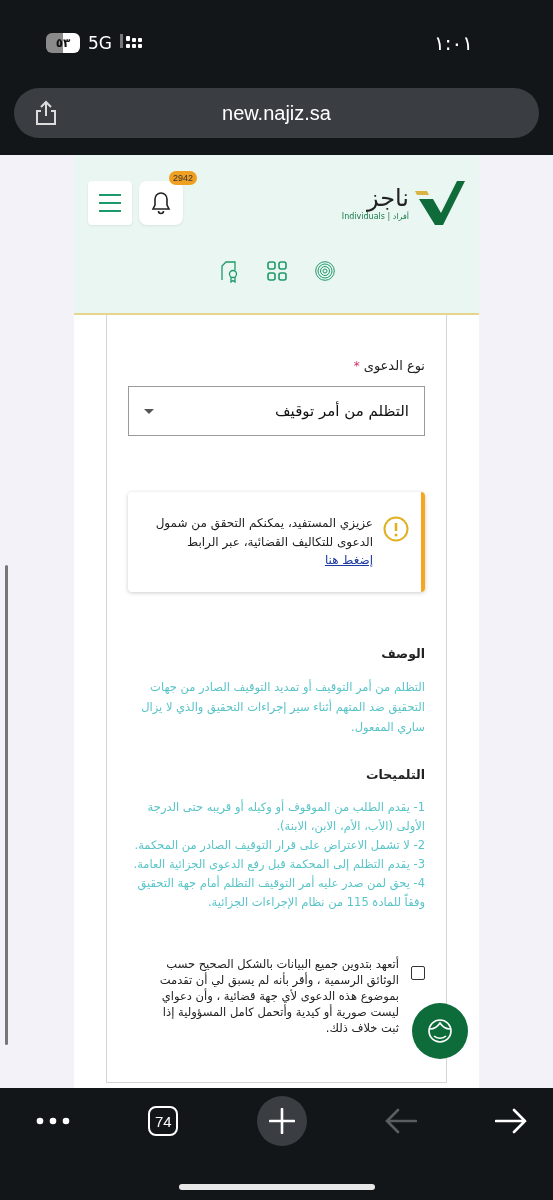 Image resolution: width=553 pixels, height=1200 pixels. What do you see at coordinates (394, 365) in the screenshot?
I see `field-label: نوع الدعوى` at bounding box center [394, 365].